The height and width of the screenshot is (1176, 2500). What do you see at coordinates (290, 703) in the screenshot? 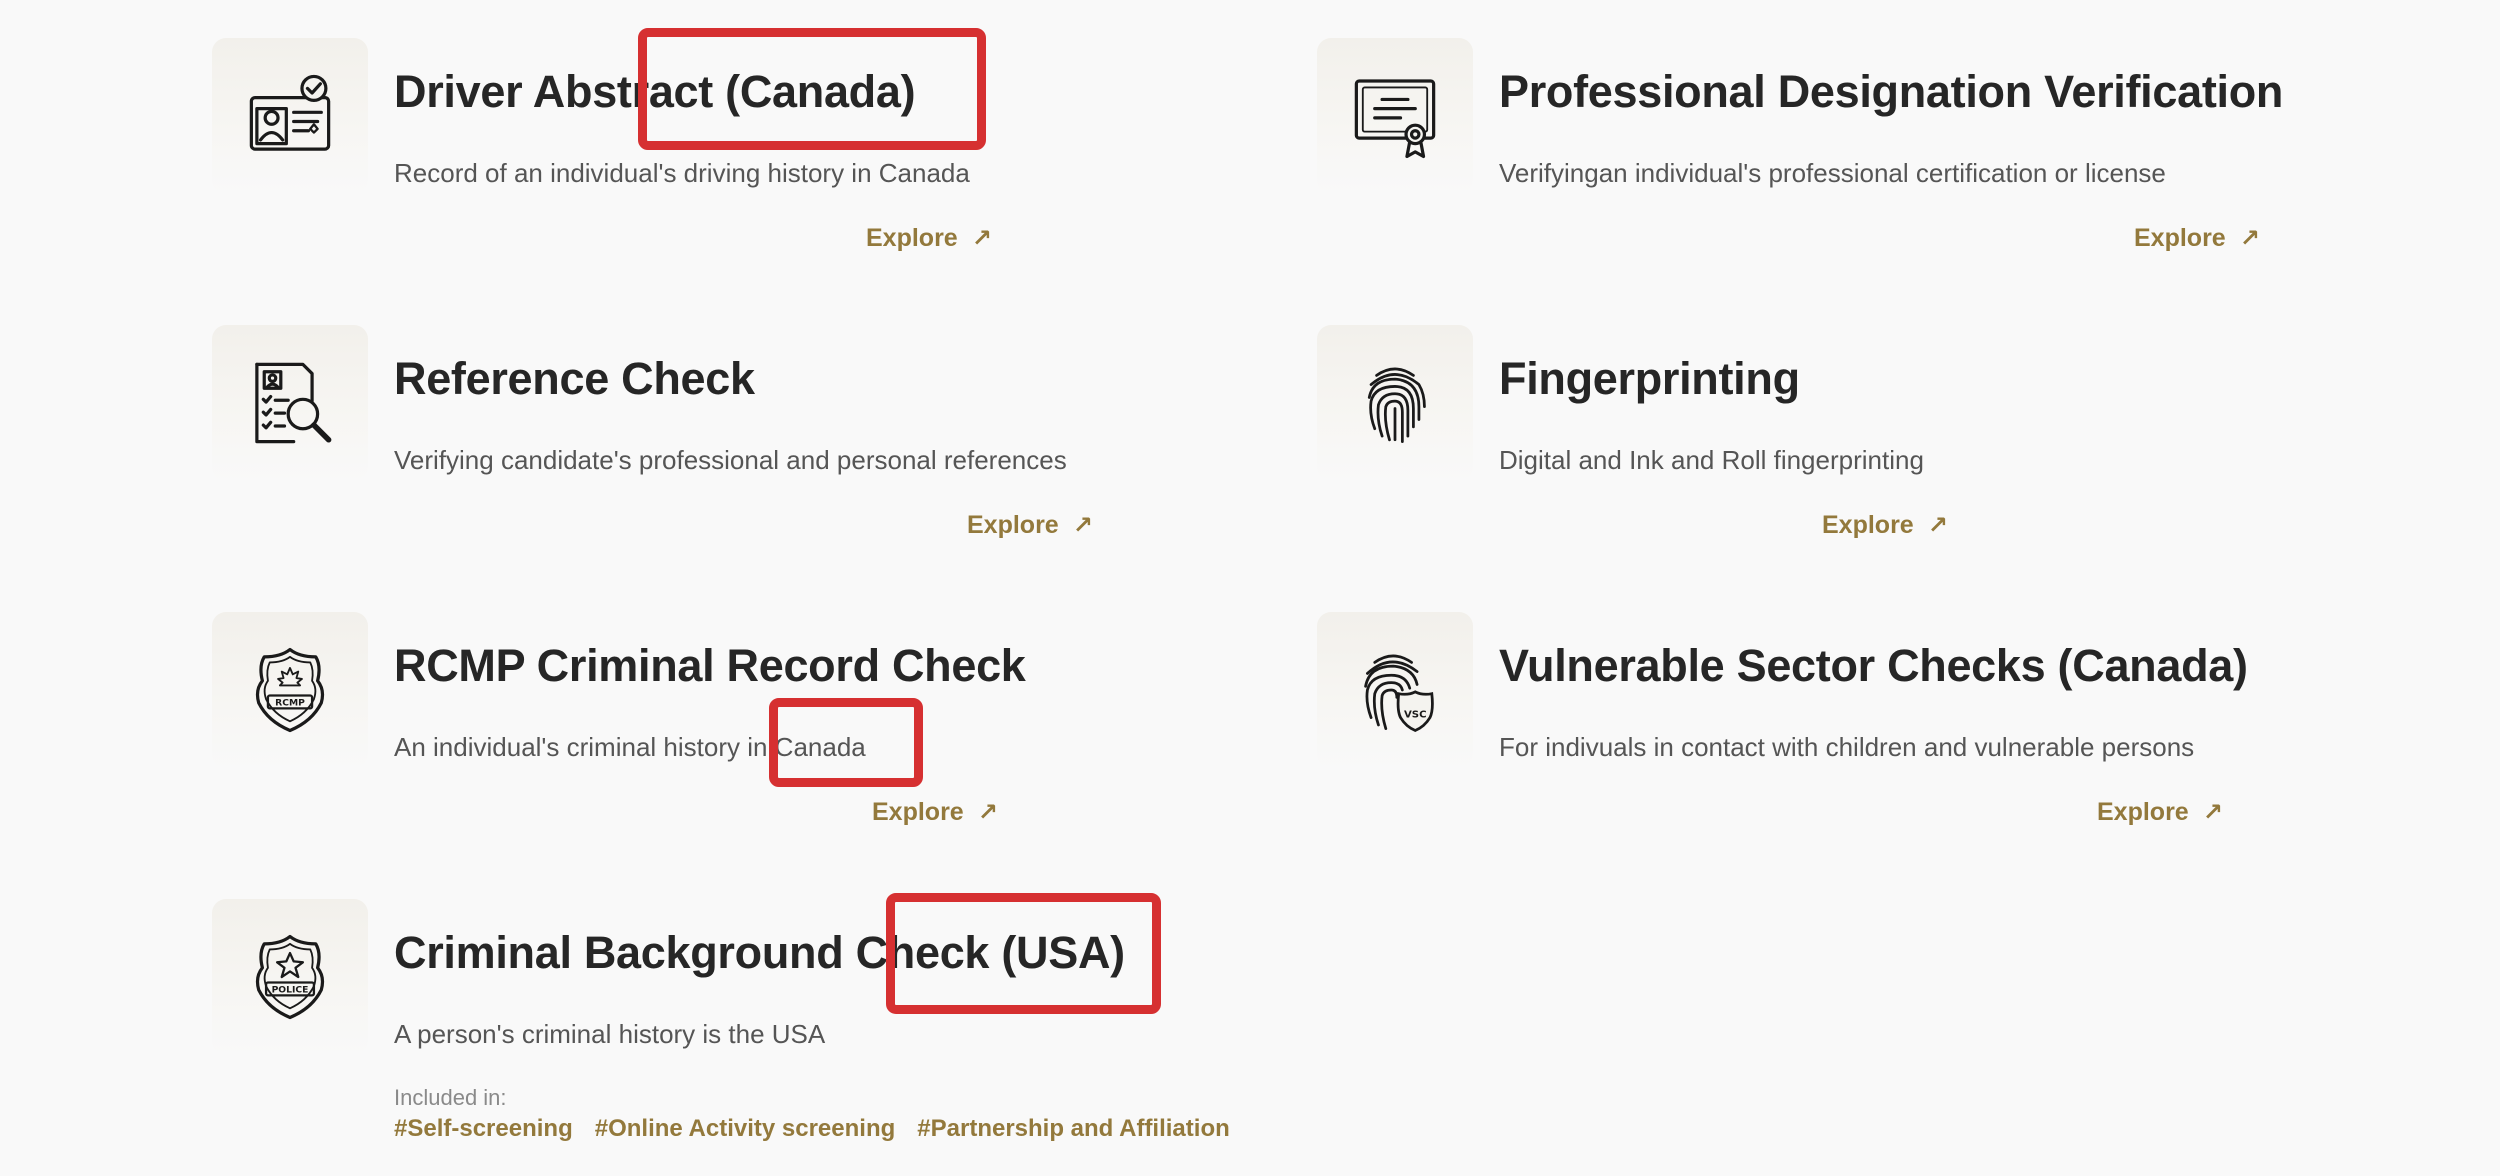
I see `badge-text: RCMP` at bounding box center [290, 703].